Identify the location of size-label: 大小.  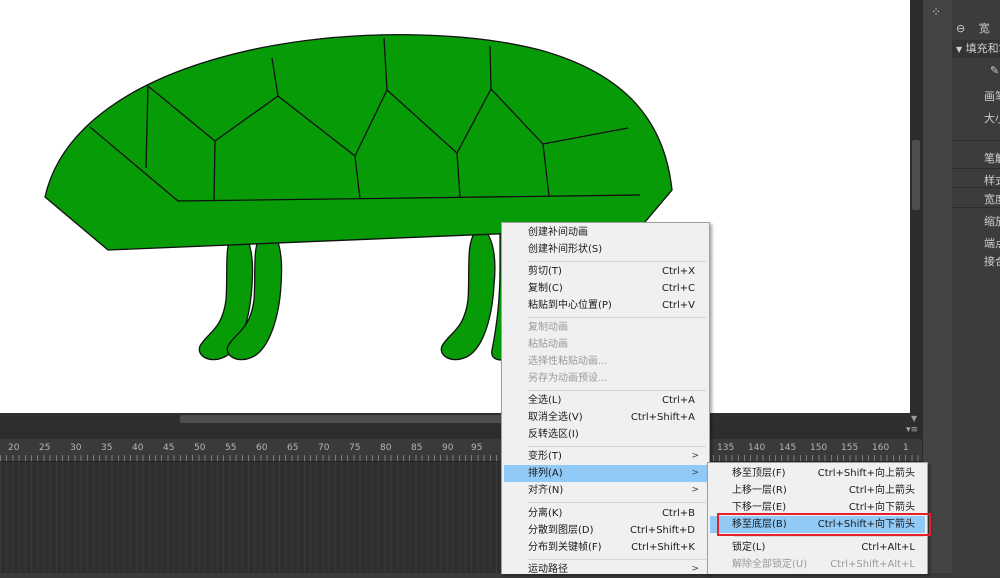
(992, 118).